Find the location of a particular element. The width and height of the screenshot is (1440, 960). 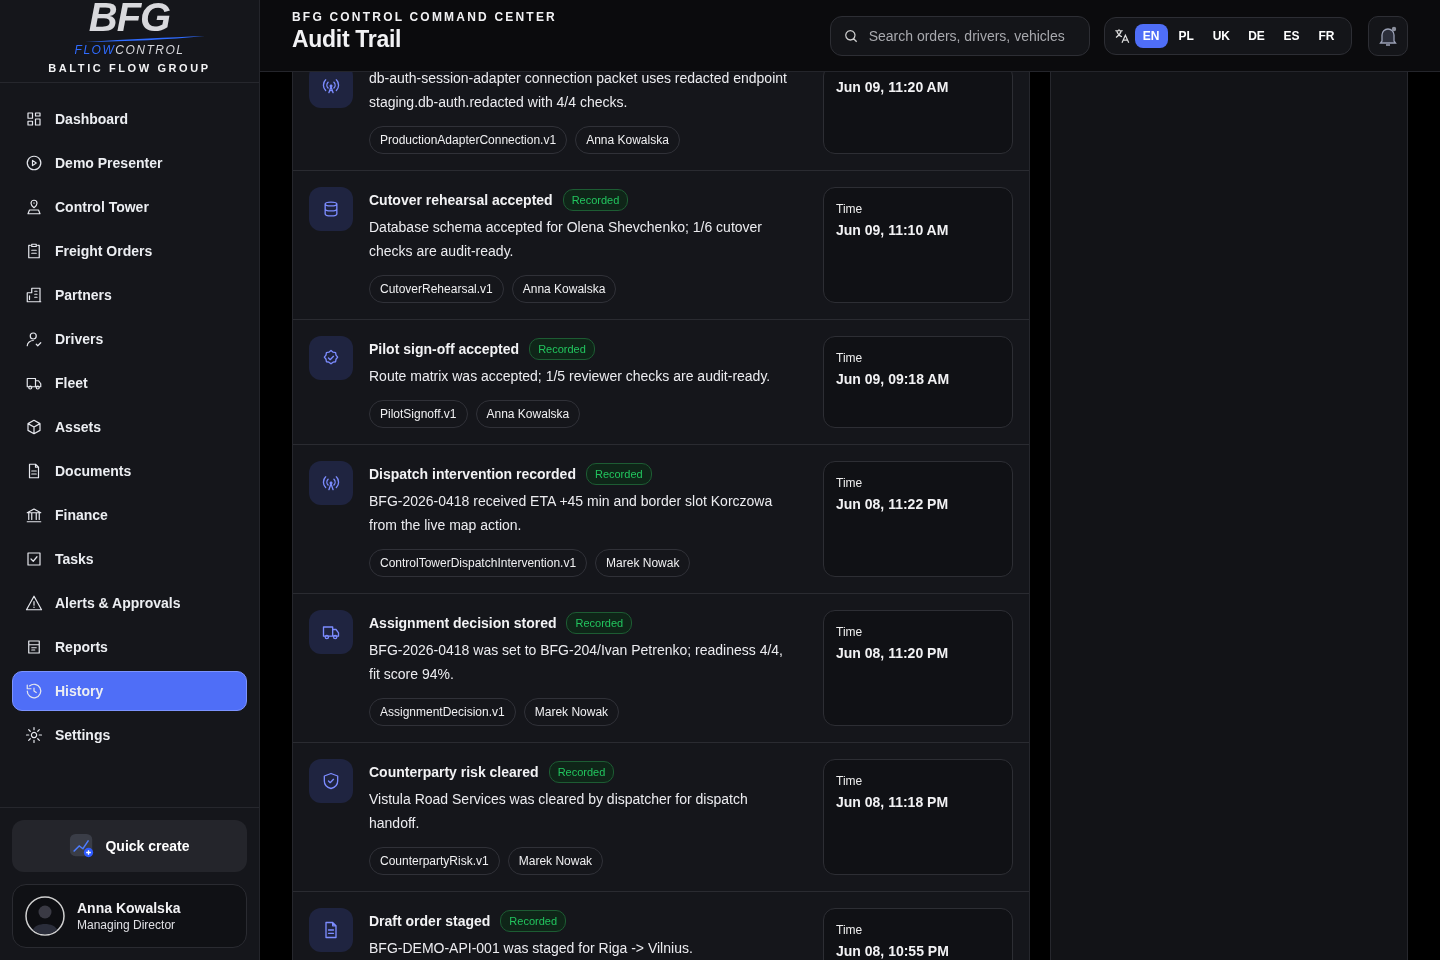

event-description: BFG-2026-0418 received ETA +45 min and border slot Korczowa from the live map action. is located at coordinates (571, 513).